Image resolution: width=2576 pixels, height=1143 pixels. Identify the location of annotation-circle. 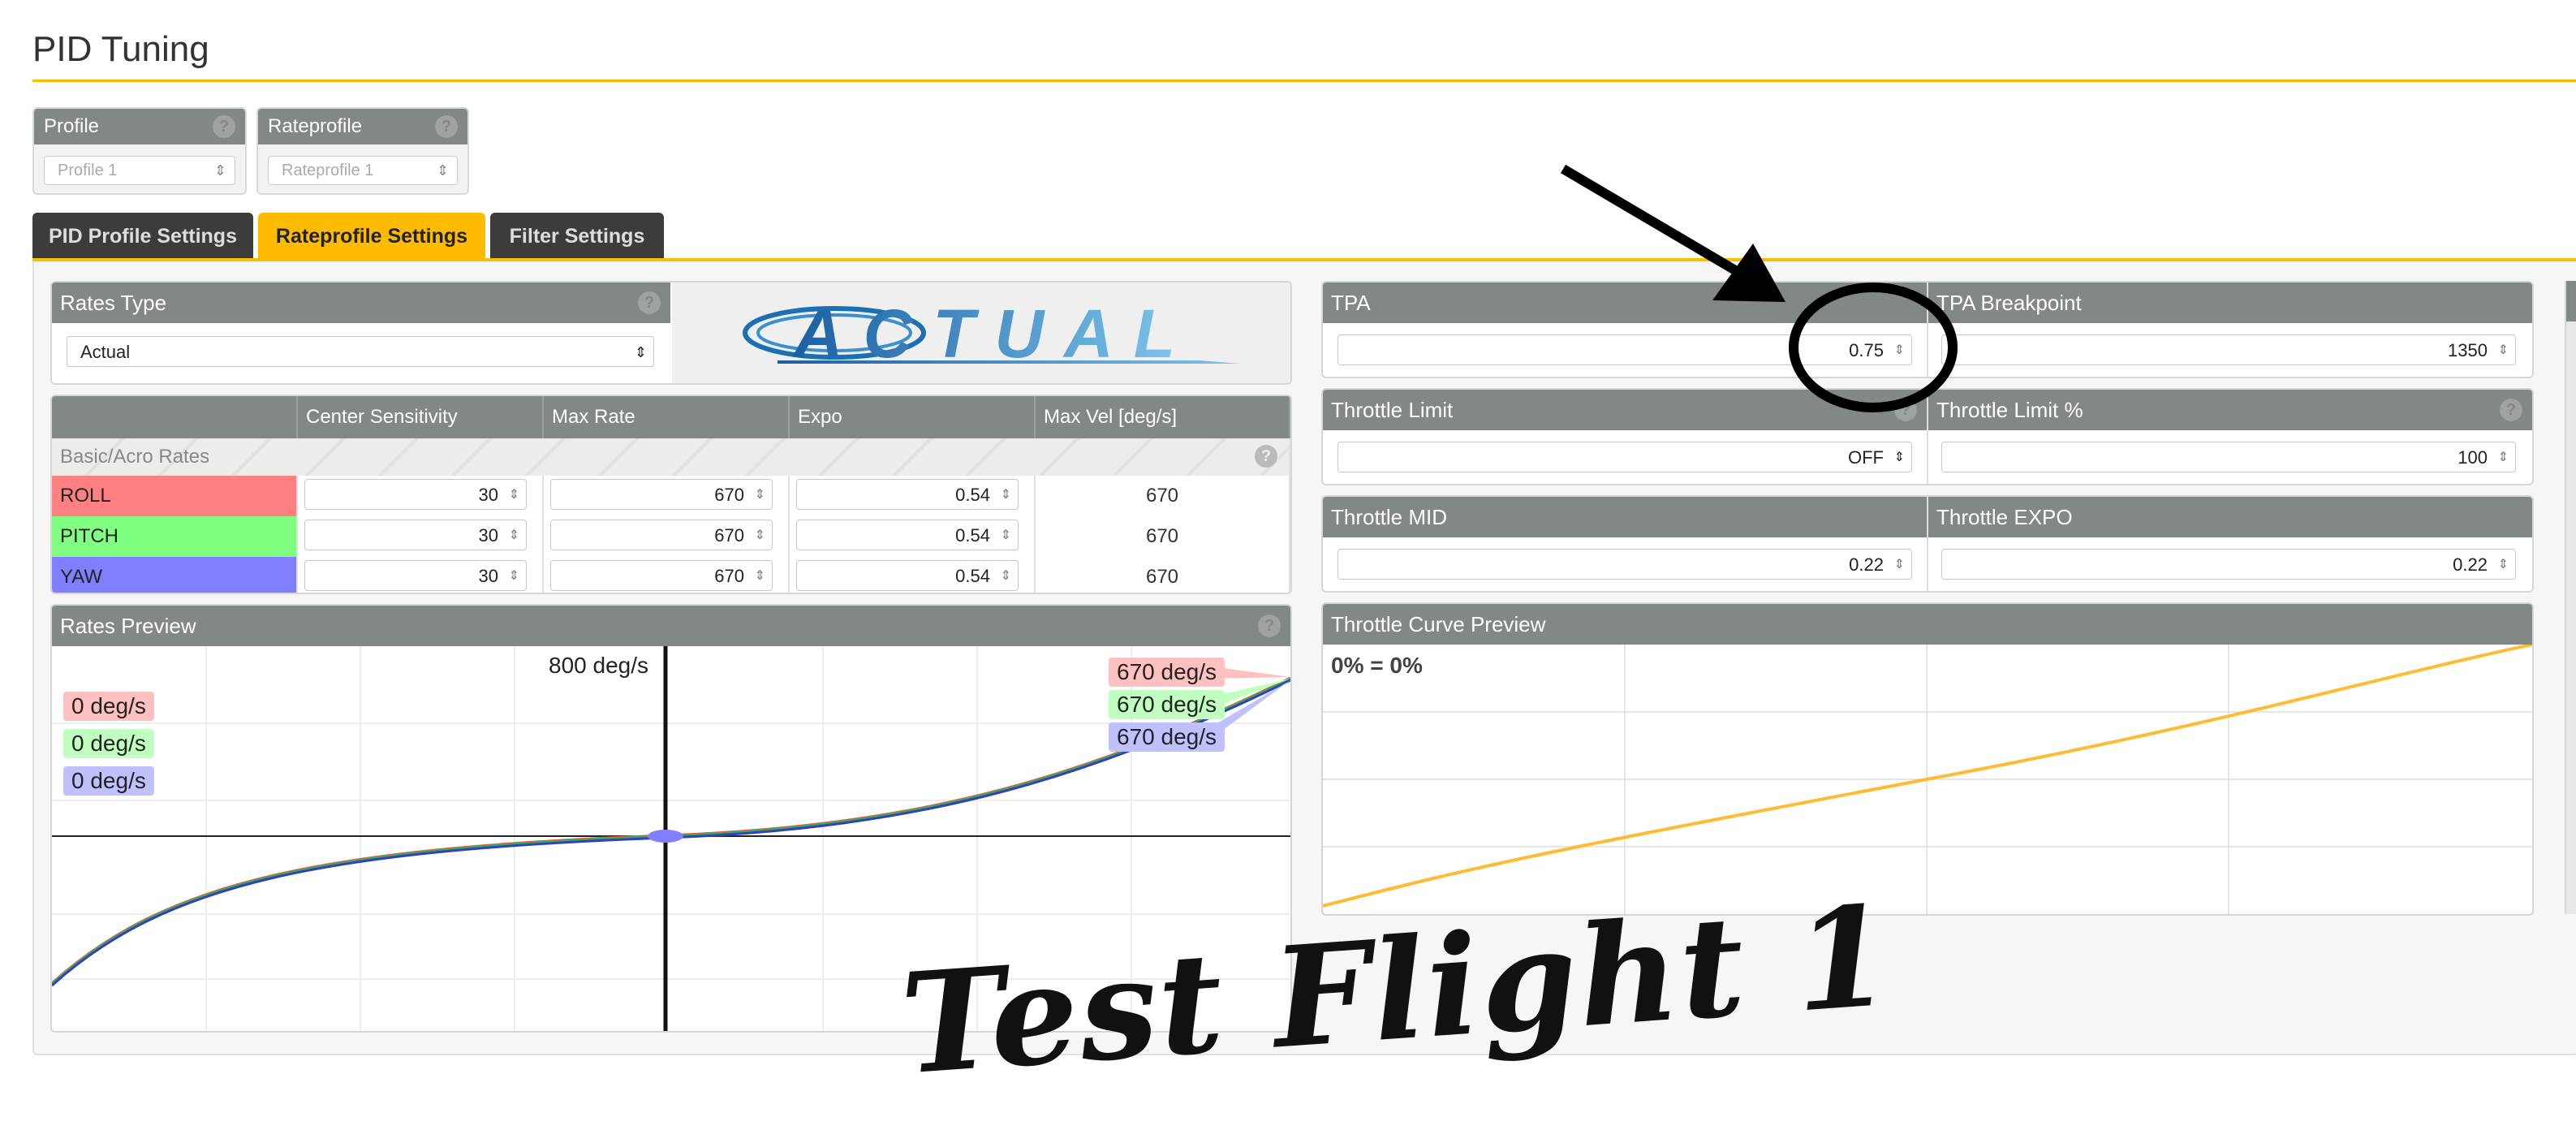
(1874, 347).